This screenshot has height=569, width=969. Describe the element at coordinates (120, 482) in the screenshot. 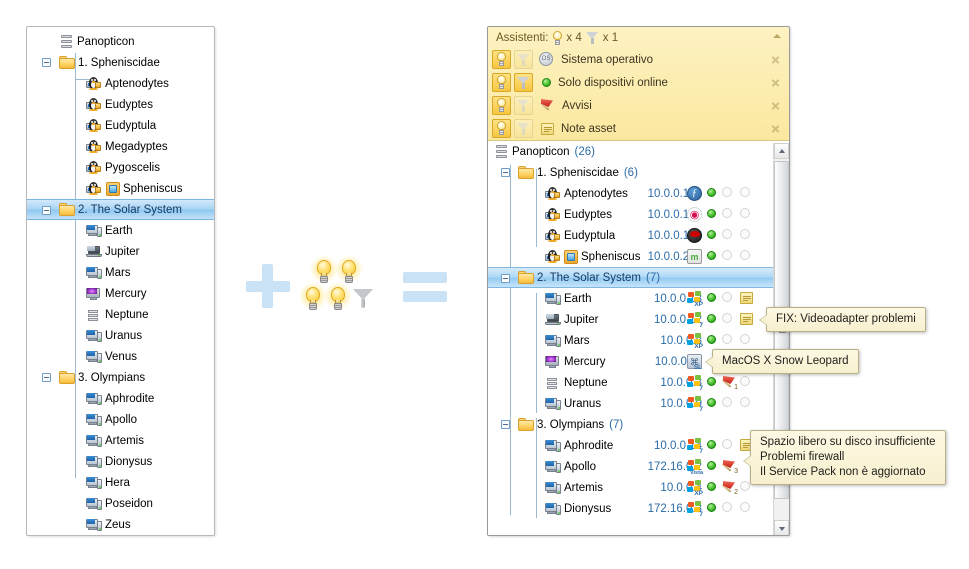

I see `left-item-hera: Hera` at that location.